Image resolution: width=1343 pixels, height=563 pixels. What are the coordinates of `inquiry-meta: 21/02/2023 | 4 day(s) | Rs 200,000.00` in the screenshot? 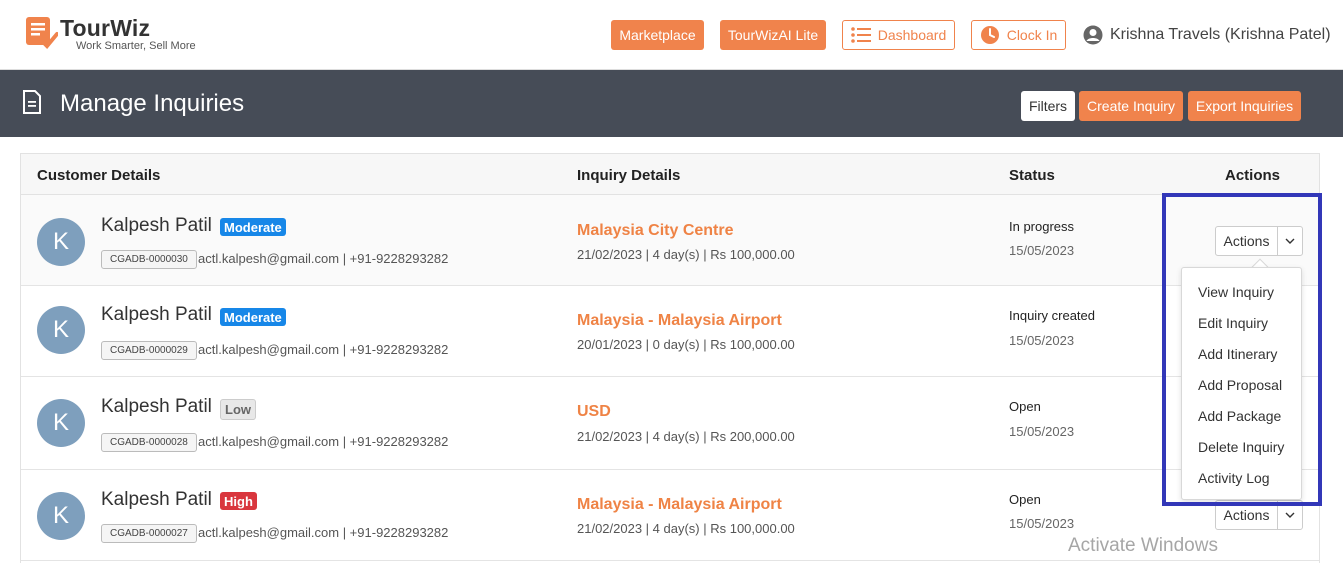 It's located at (686, 436).